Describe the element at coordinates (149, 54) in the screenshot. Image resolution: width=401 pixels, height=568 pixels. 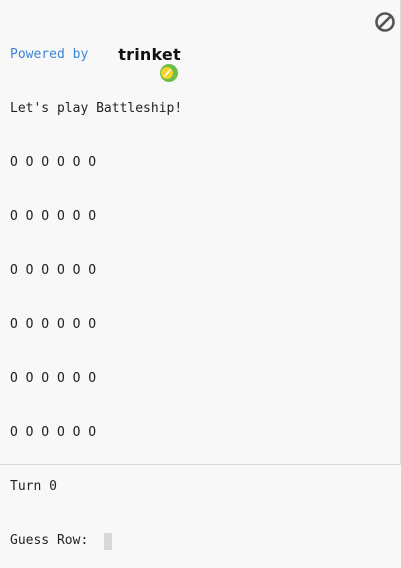
I see `brand-name: trinket` at that location.